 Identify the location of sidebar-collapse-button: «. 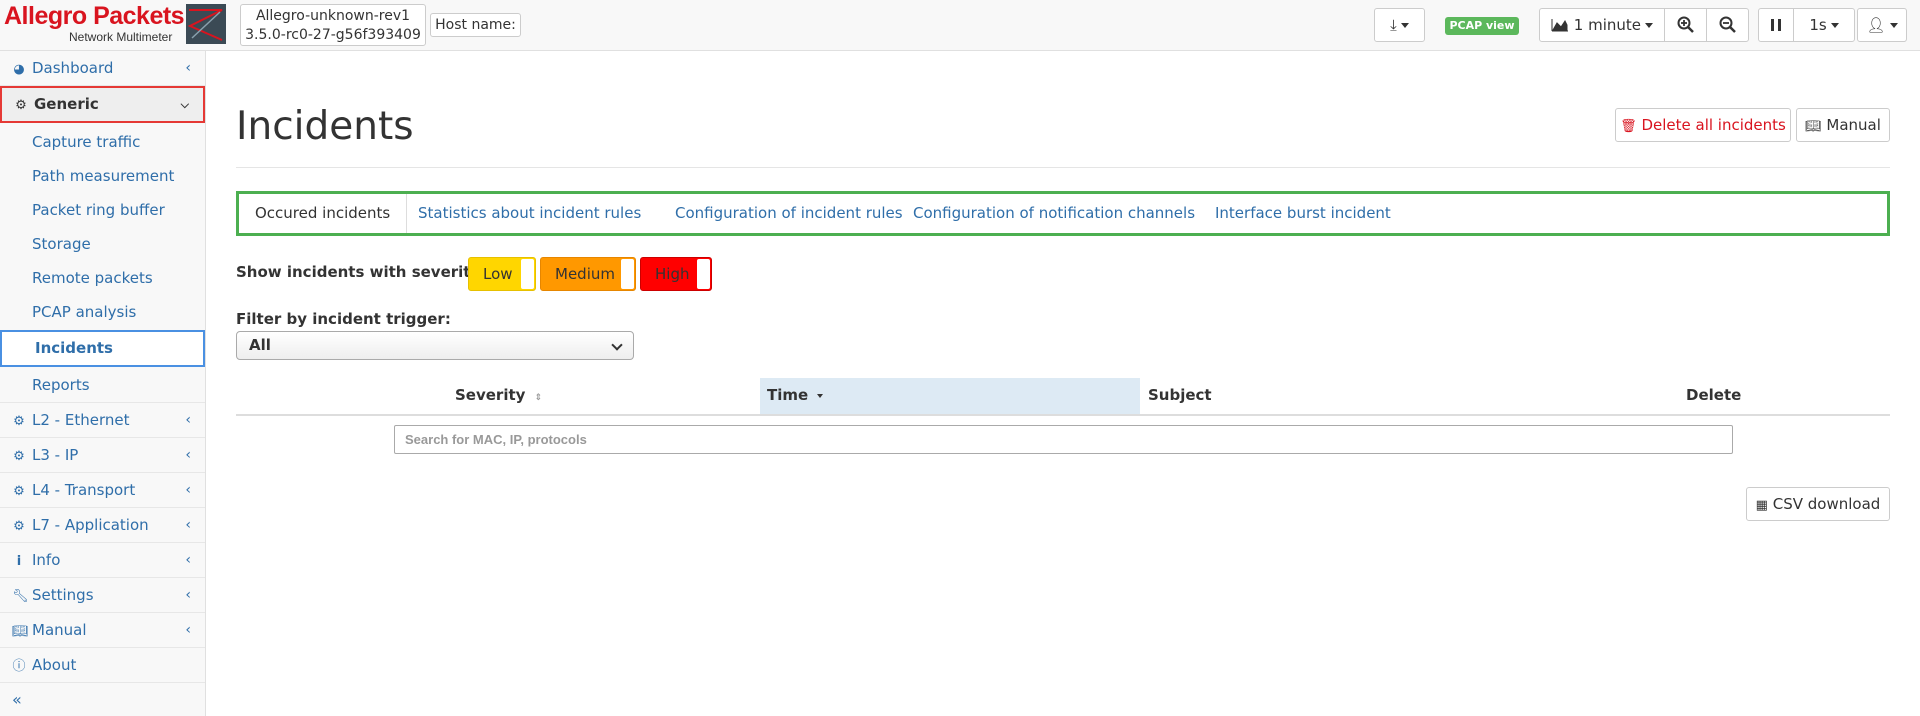
(102, 699).